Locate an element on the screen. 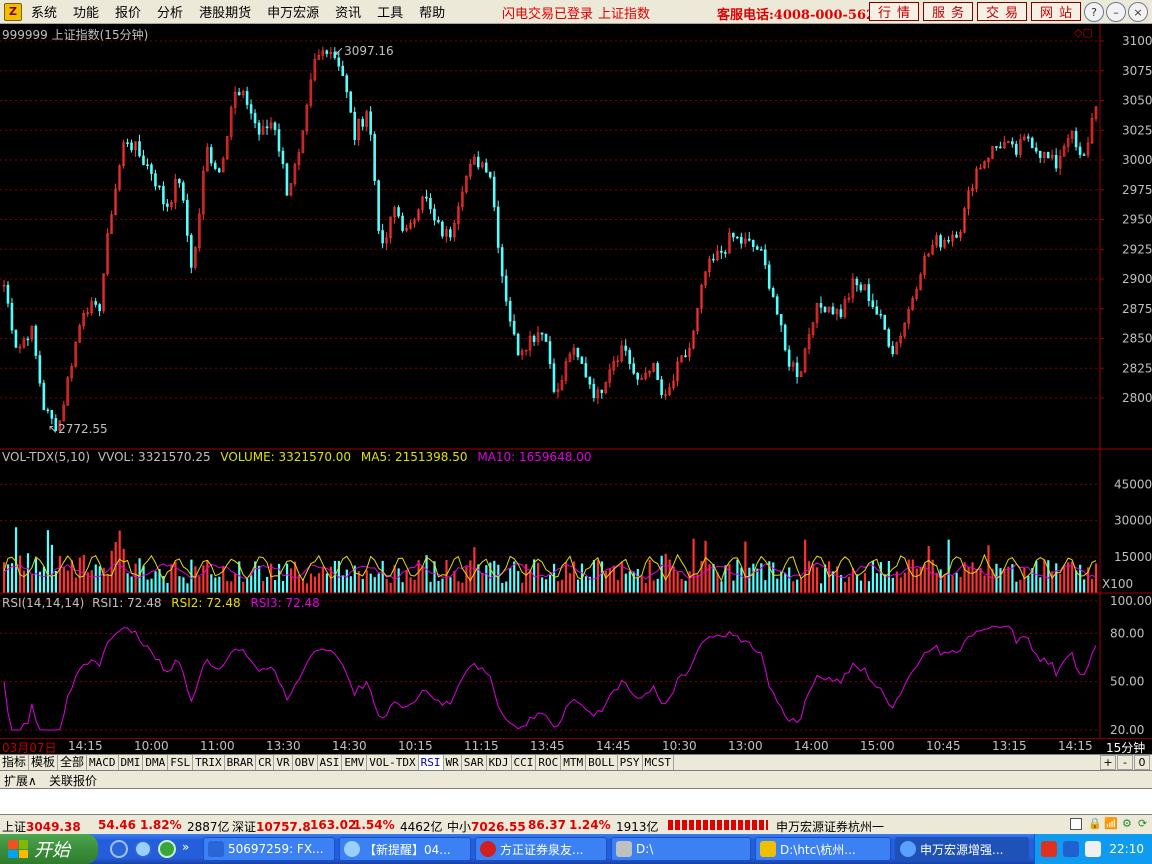 The width and height of the screenshot is (1152, 864). settings-icon: ⚙ is located at coordinates (1127, 823).